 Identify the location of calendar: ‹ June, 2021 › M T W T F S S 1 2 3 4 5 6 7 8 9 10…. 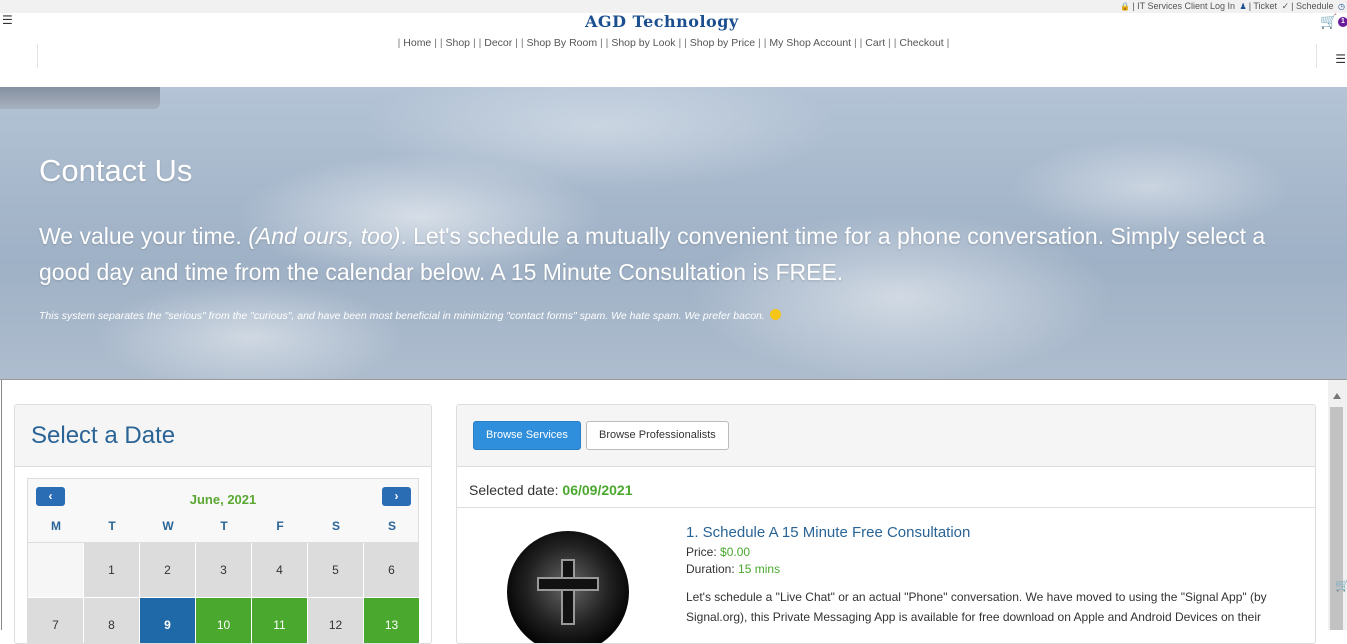
(223, 560).